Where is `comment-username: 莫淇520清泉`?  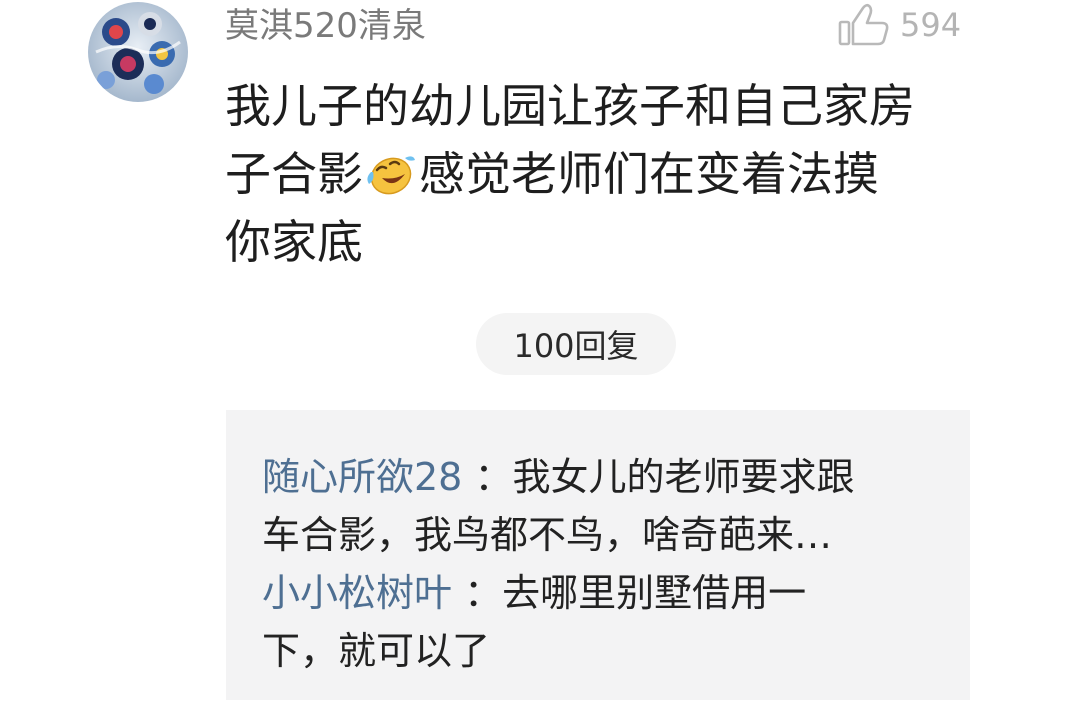 comment-username: 莫淇520清泉 is located at coordinates (325, 26).